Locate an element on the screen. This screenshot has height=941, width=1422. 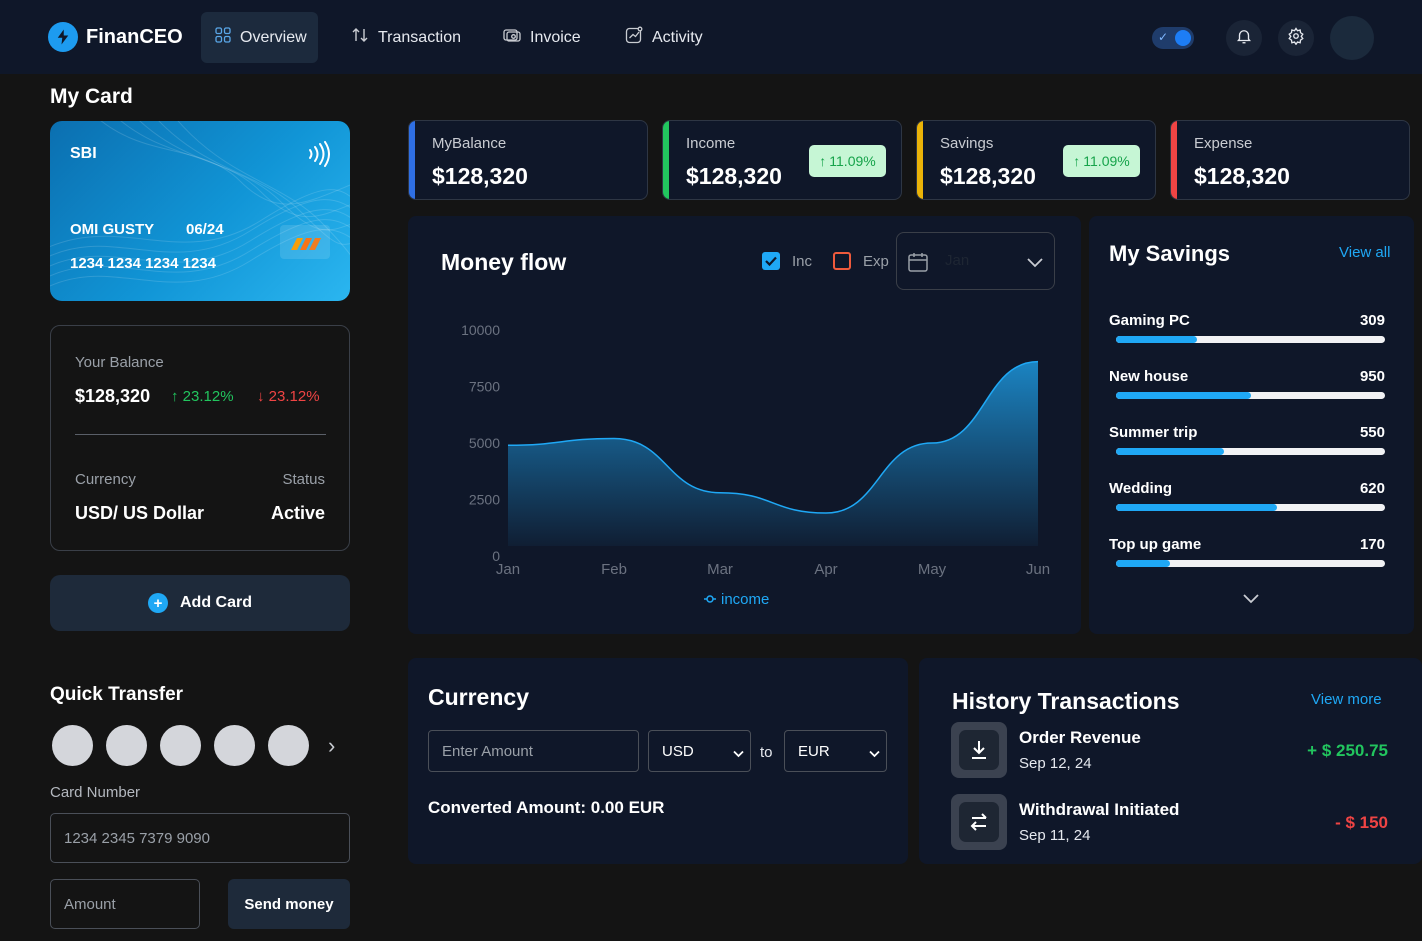
notifications-button is located at coordinates (1244, 38).